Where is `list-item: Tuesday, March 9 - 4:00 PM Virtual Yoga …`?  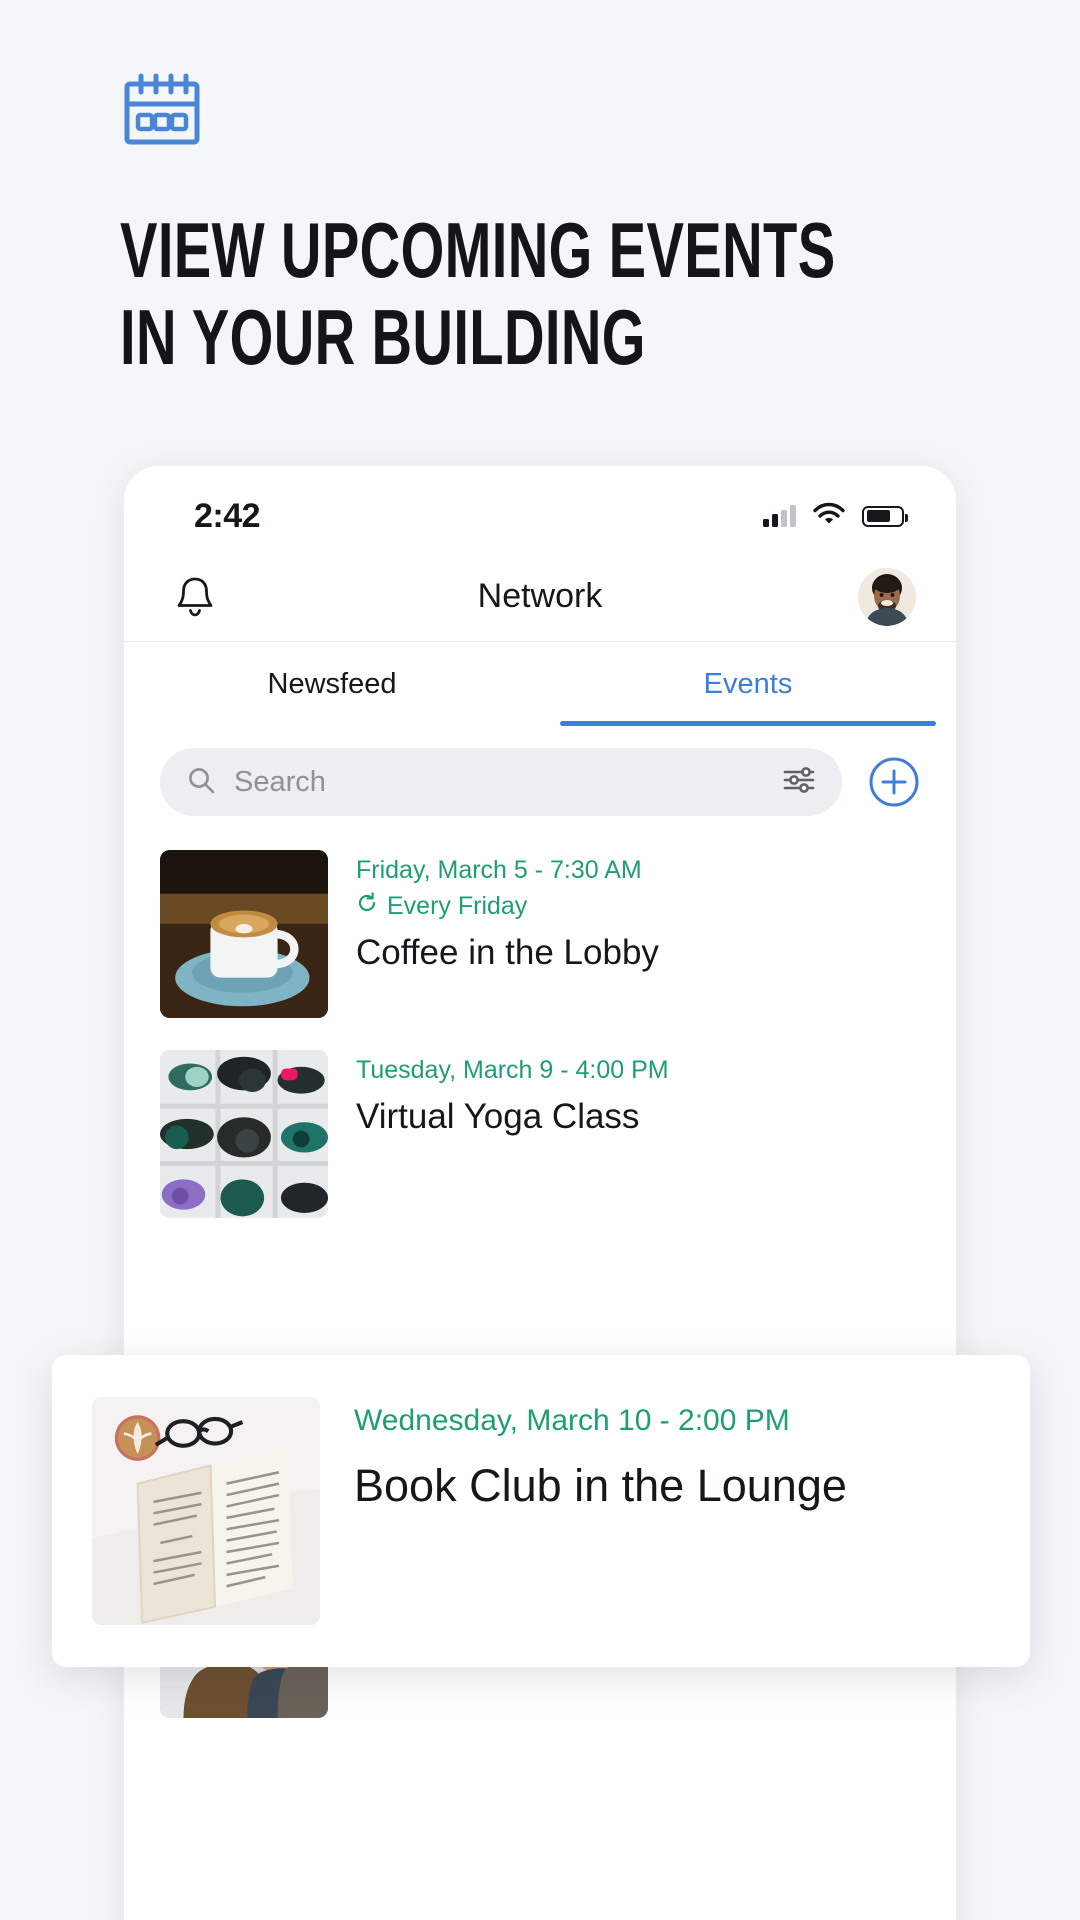 list-item: Tuesday, March 9 - 4:00 PM Virtual Yoga … is located at coordinates (558, 1134).